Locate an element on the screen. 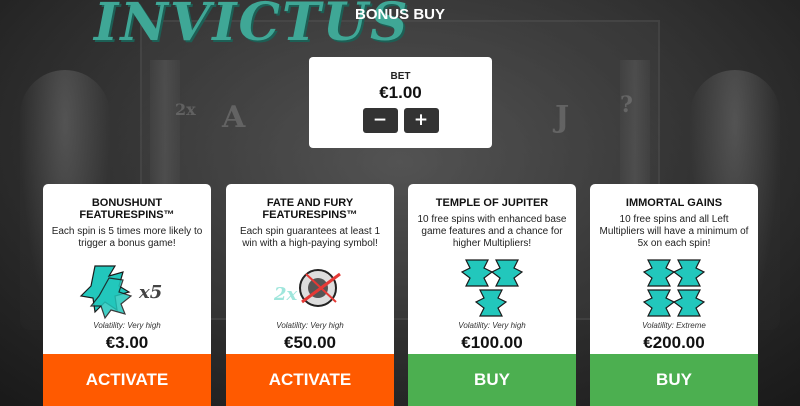  temple-of-jupiter-scatter-symbols is located at coordinates (492, 290).